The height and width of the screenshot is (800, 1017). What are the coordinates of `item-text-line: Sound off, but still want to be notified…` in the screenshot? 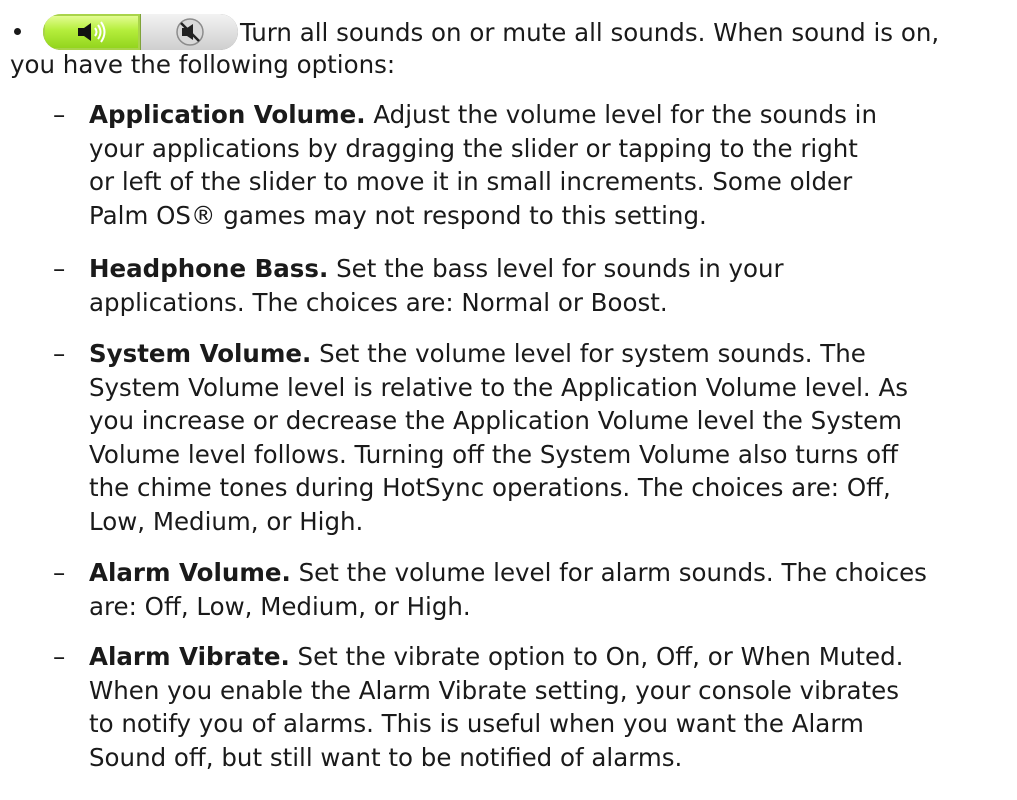 It's located at (386, 757).